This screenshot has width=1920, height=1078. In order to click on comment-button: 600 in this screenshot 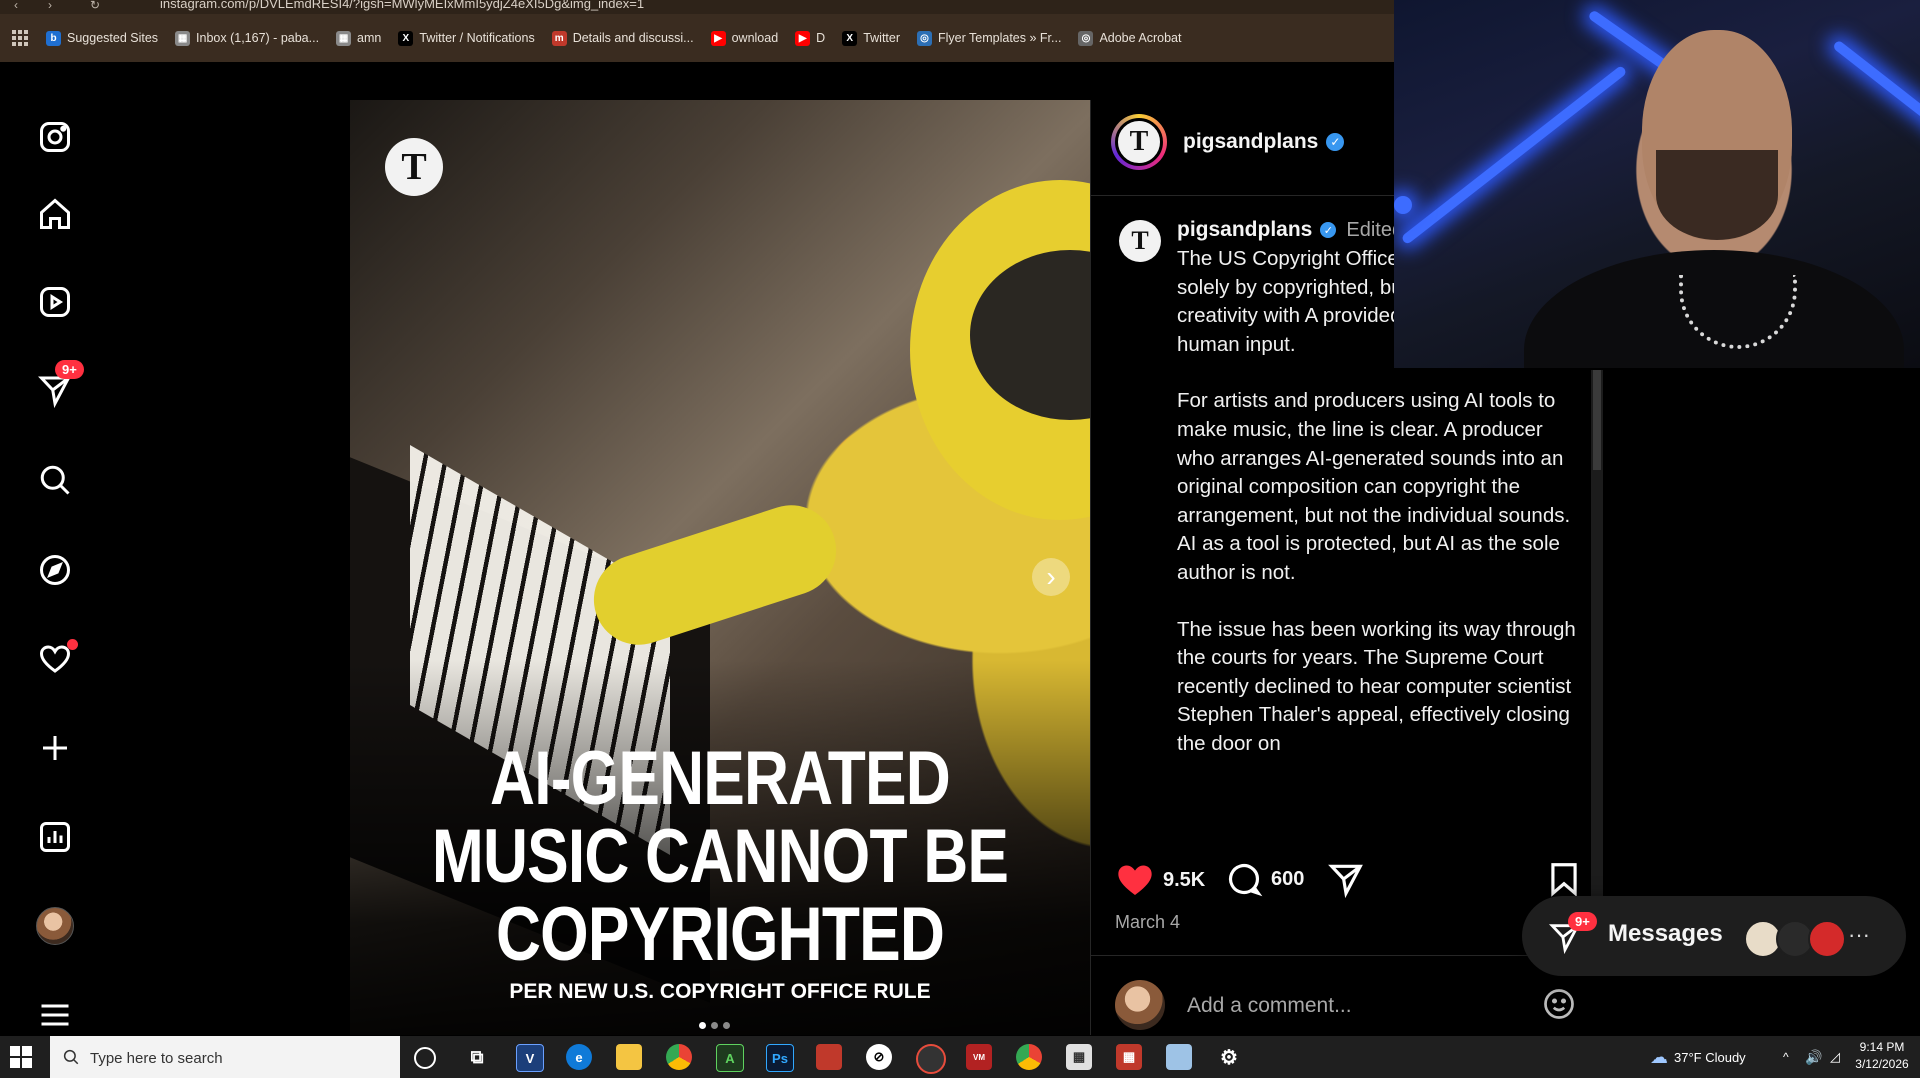, I will do `click(1264, 879)`.